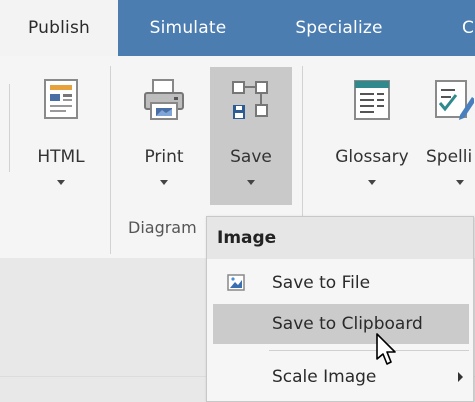 The width and height of the screenshot is (475, 402). What do you see at coordinates (59, 28) in the screenshot?
I see `tab-publish: Publish` at bounding box center [59, 28].